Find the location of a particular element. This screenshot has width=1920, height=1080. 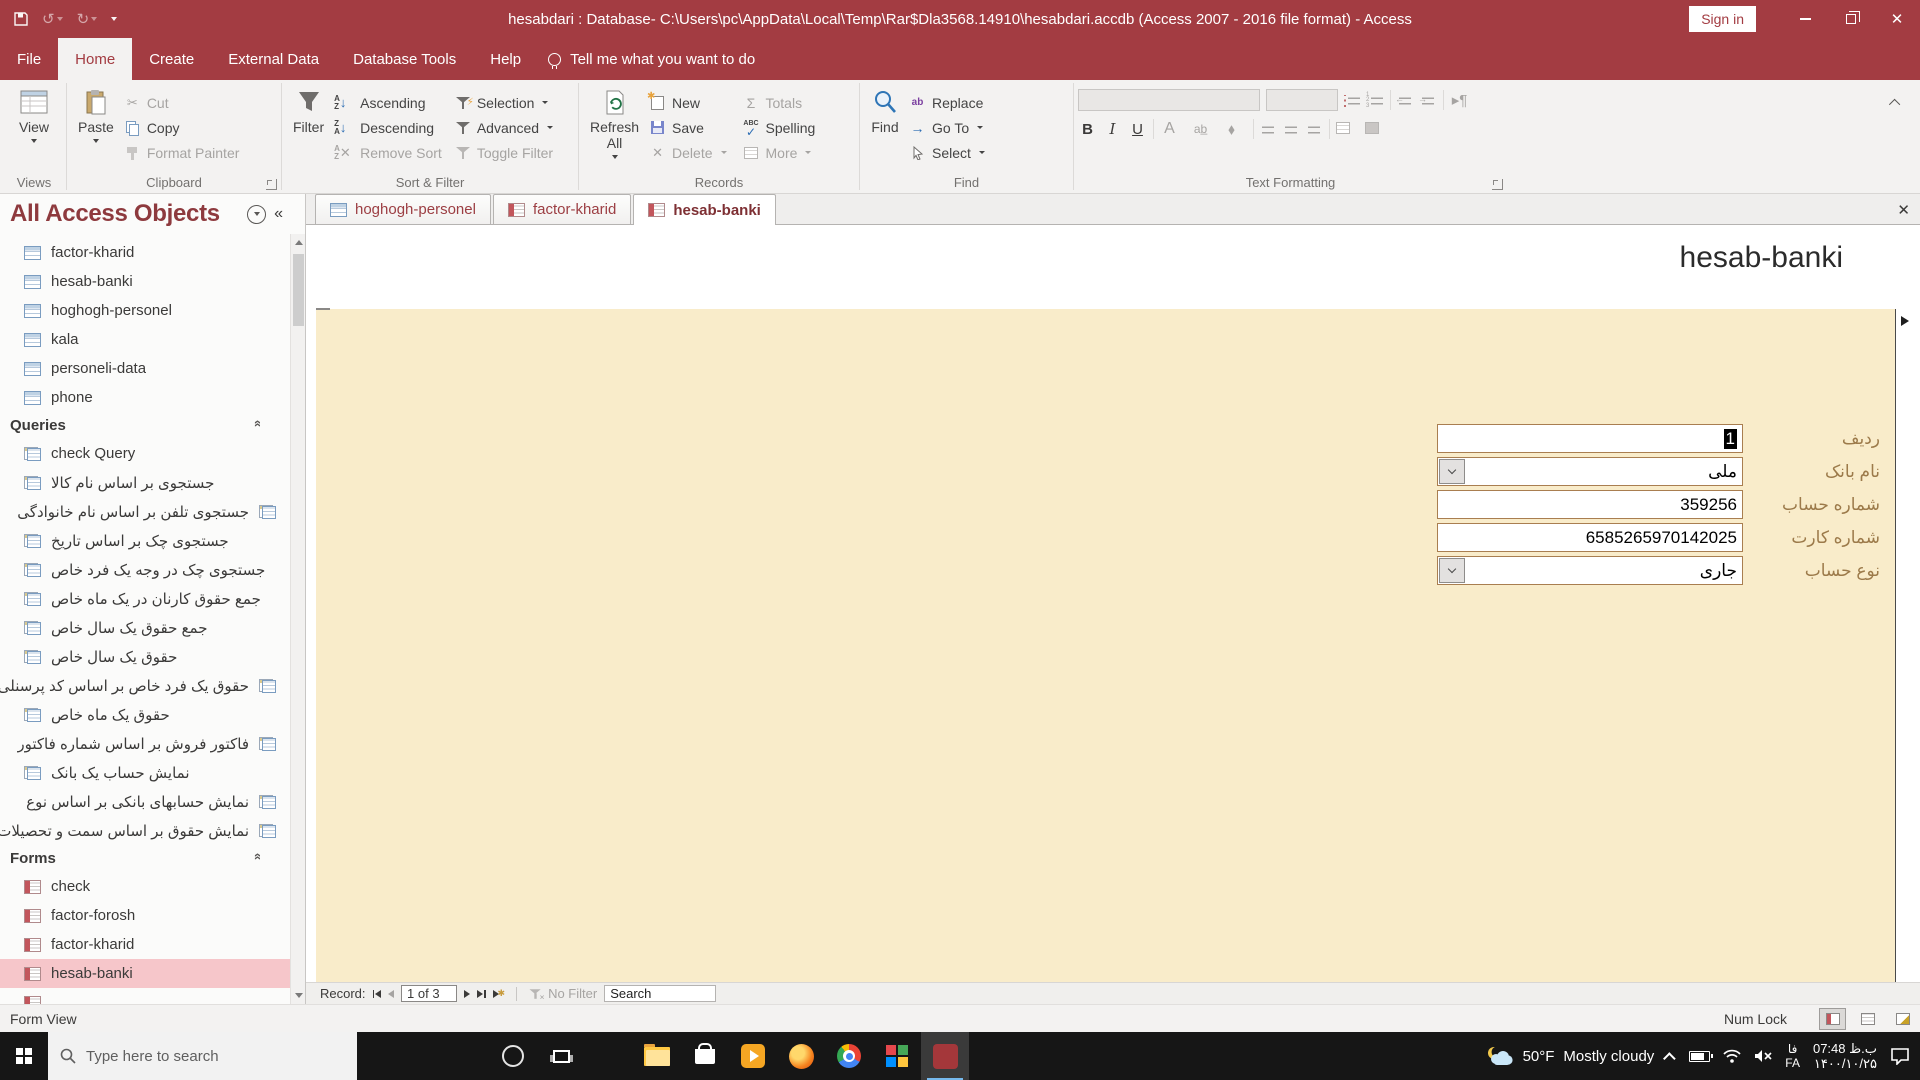

text-formatting-dialog-launcher-icon is located at coordinates (1497, 184).